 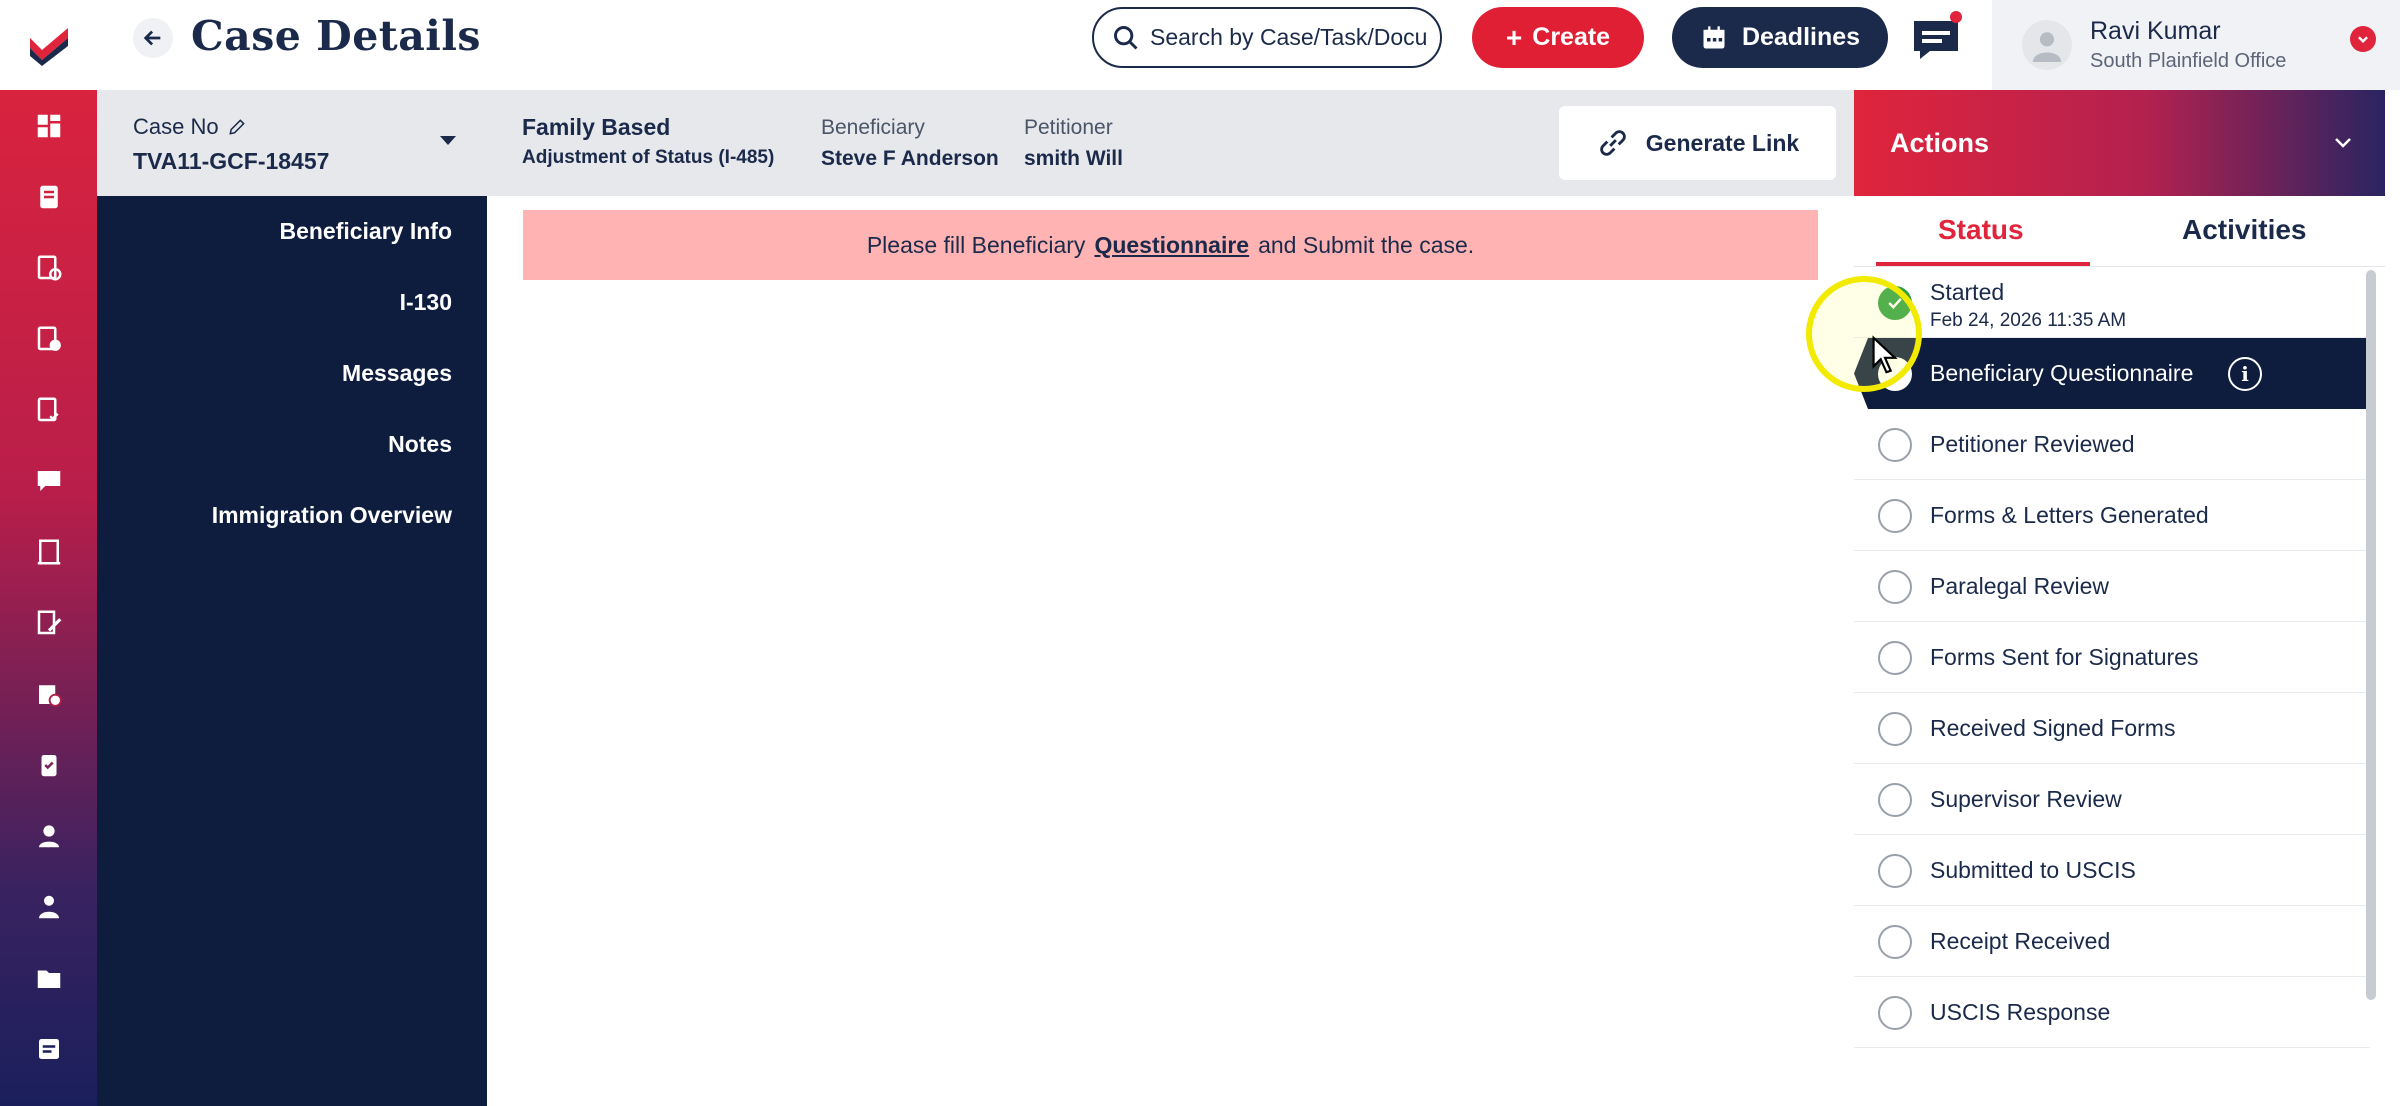 I want to click on folder-icon, so click(x=48, y=979).